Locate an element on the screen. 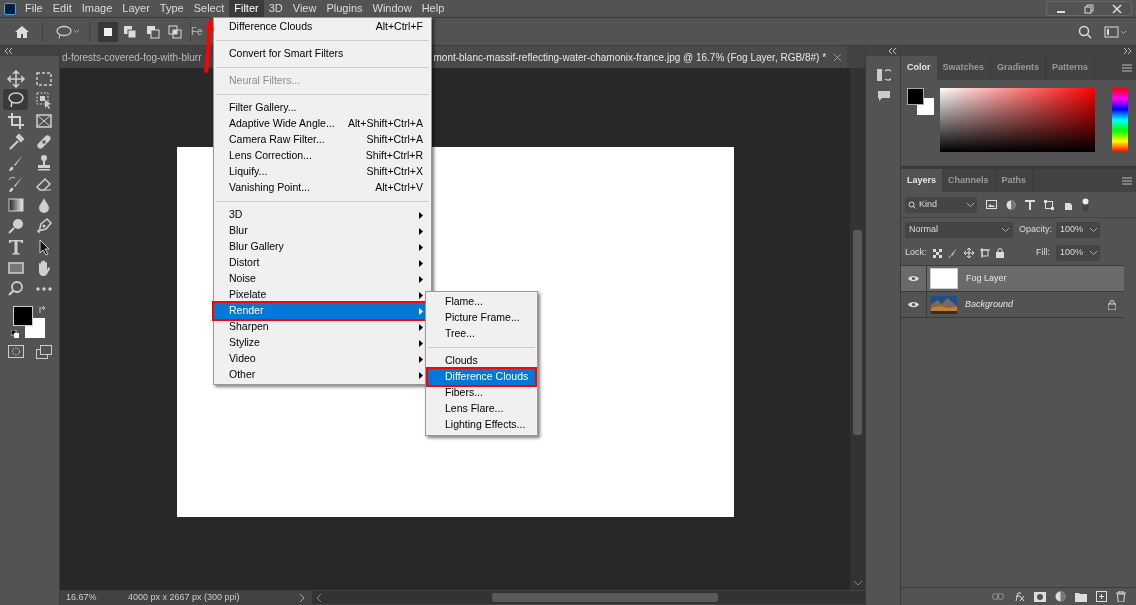  adjustment-filter-icon is located at coordinates (1011, 204).